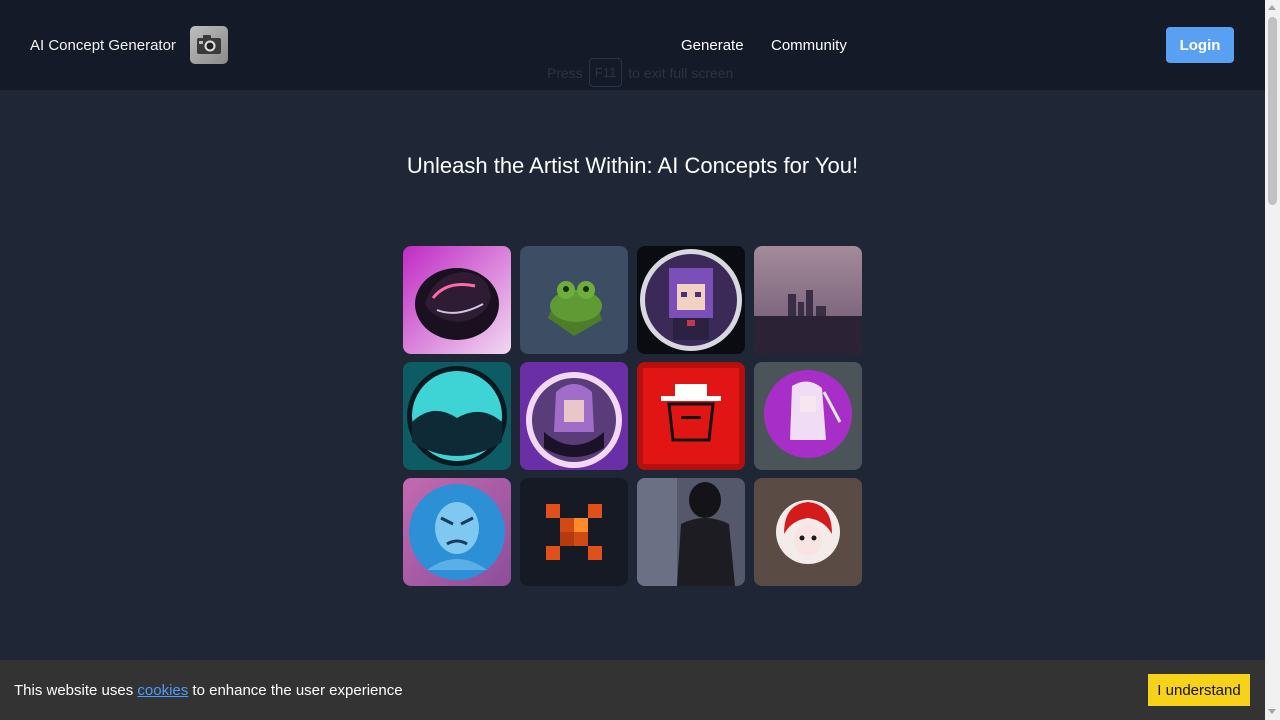 This screenshot has width=1280, height=720. I want to click on scroll-thumb, so click(1272, 111).